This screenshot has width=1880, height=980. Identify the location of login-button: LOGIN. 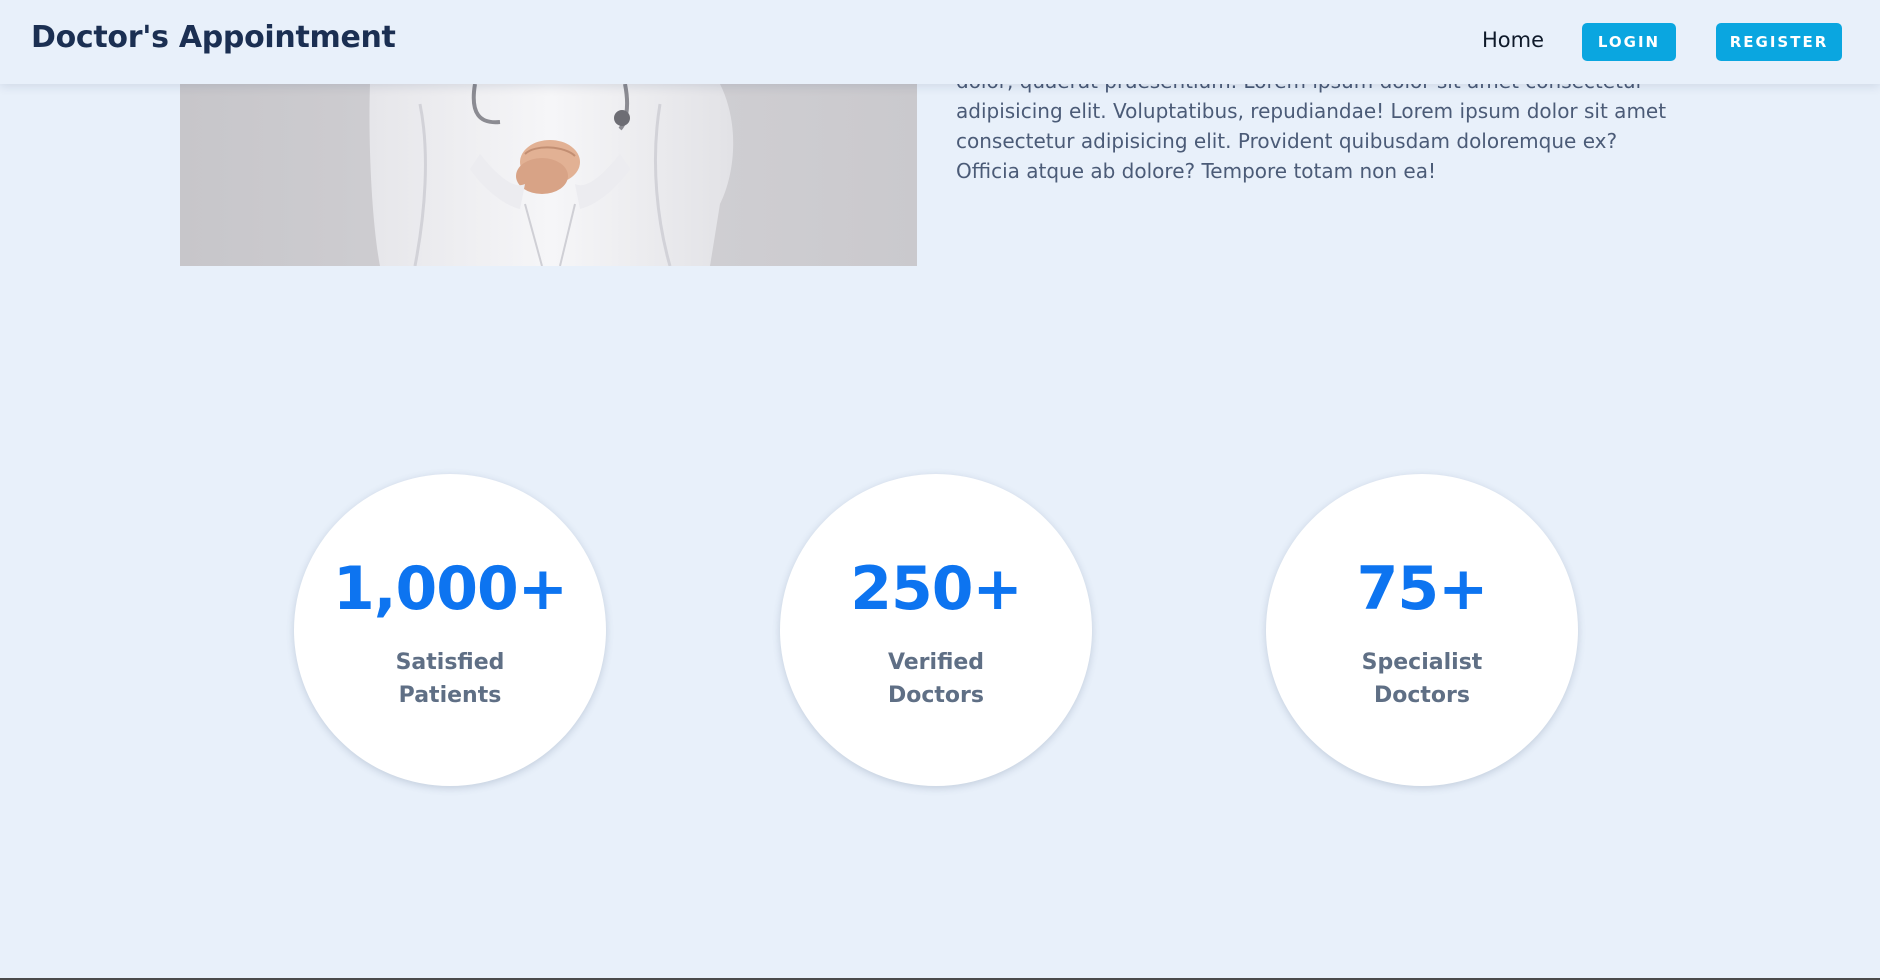
(1629, 42).